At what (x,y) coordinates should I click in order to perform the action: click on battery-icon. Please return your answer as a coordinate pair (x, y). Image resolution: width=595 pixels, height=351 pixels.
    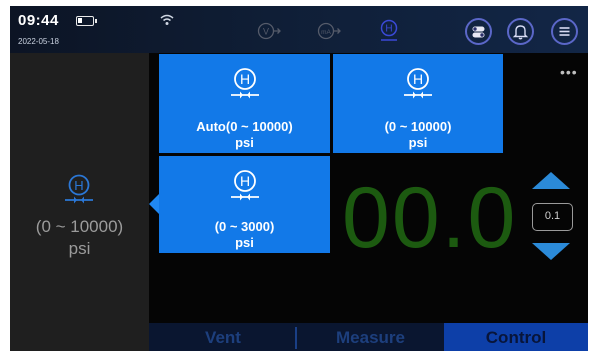
    Looking at the image, I should click on (86, 21).